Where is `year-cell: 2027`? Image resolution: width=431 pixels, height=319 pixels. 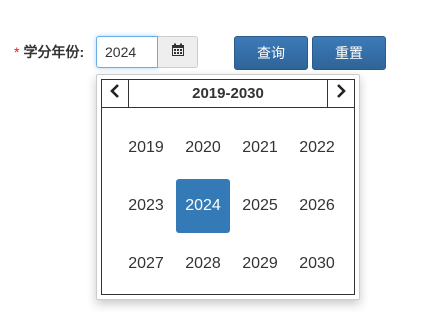
year-cell: 2027 is located at coordinates (146, 264).